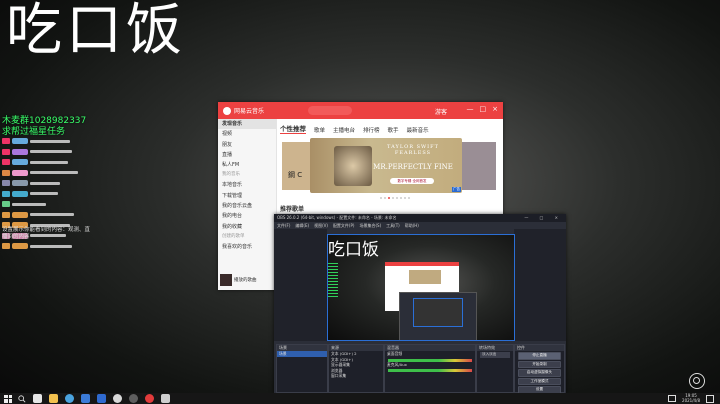  What do you see at coordinates (412, 225) in the screenshot?
I see `menu-help: 帮助(H)` at bounding box center [412, 225].